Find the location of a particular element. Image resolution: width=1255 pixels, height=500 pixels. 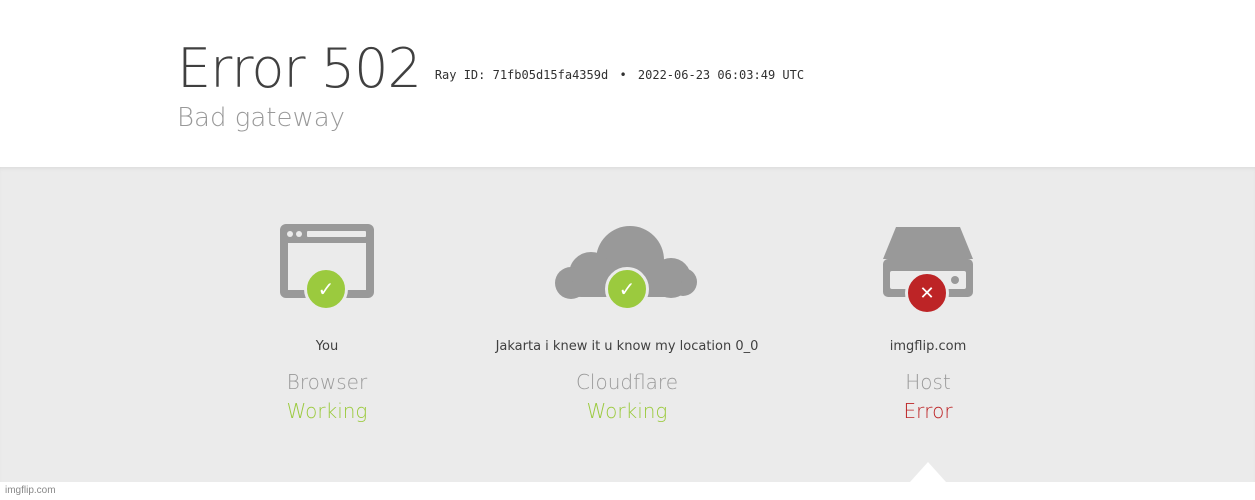

ray-id: Ray ID: 71fb05d15fa4359d is located at coordinates (521, 75).